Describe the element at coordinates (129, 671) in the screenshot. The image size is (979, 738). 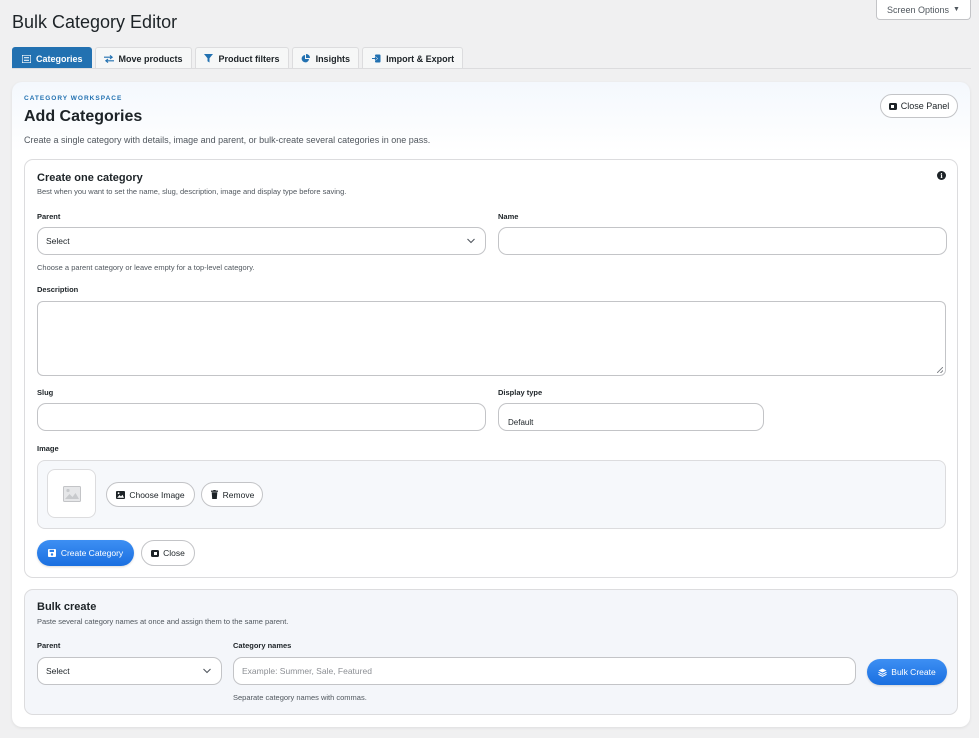
I see `bulk-parent-select: Select` at that location.